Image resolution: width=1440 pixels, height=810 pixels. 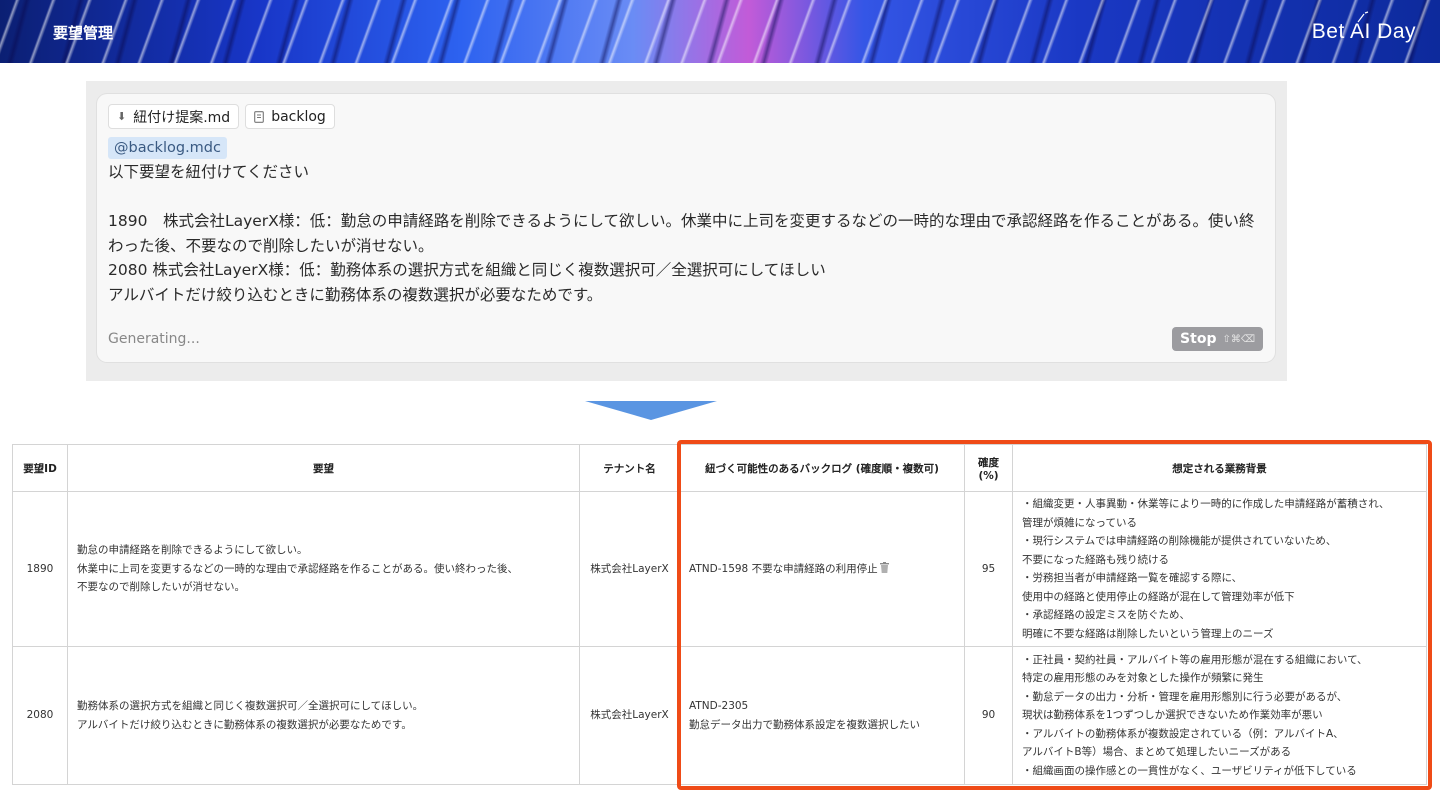 What do you see at coordinates (884, 567) in the screenshot?
I see `trash-icon` at bounding box center [884, 567].